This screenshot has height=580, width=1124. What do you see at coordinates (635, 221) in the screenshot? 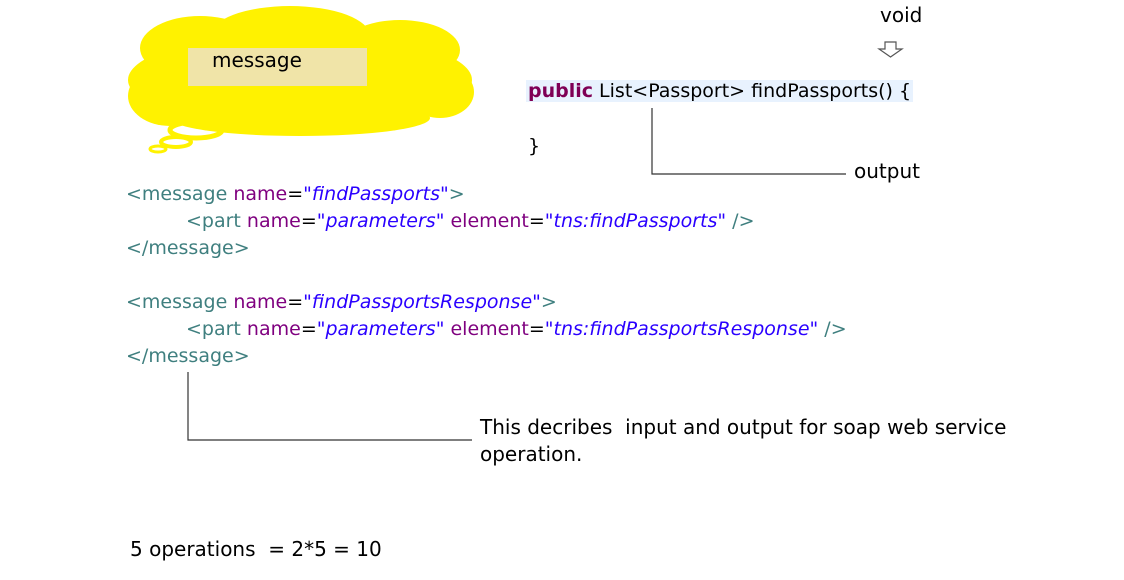
I see `xml-value: "tns:findPassports"` at bounding box center [635, 221].